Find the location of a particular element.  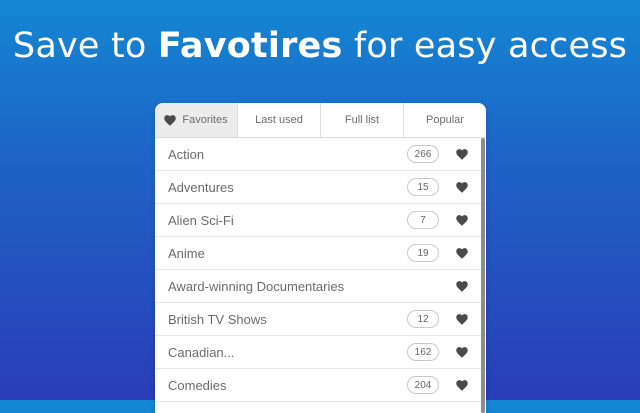

list-item: Comedies 204 is located at coordinates (320, 385).